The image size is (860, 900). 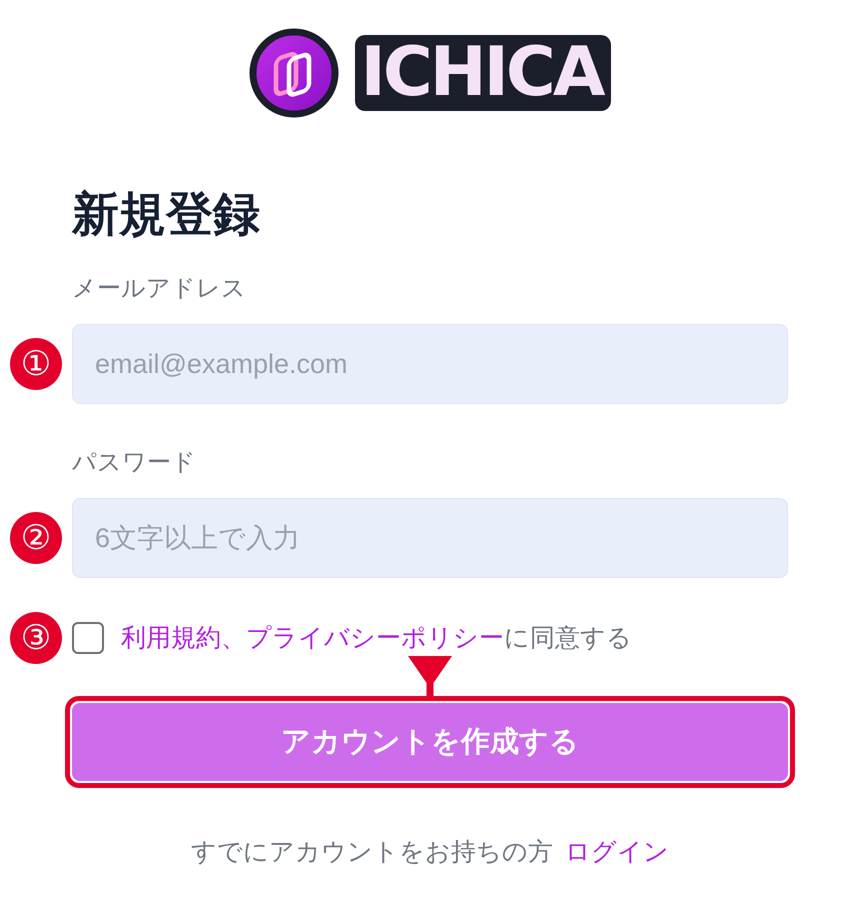 I want to click on field-label: パスワード, so click(x=134, y=462).